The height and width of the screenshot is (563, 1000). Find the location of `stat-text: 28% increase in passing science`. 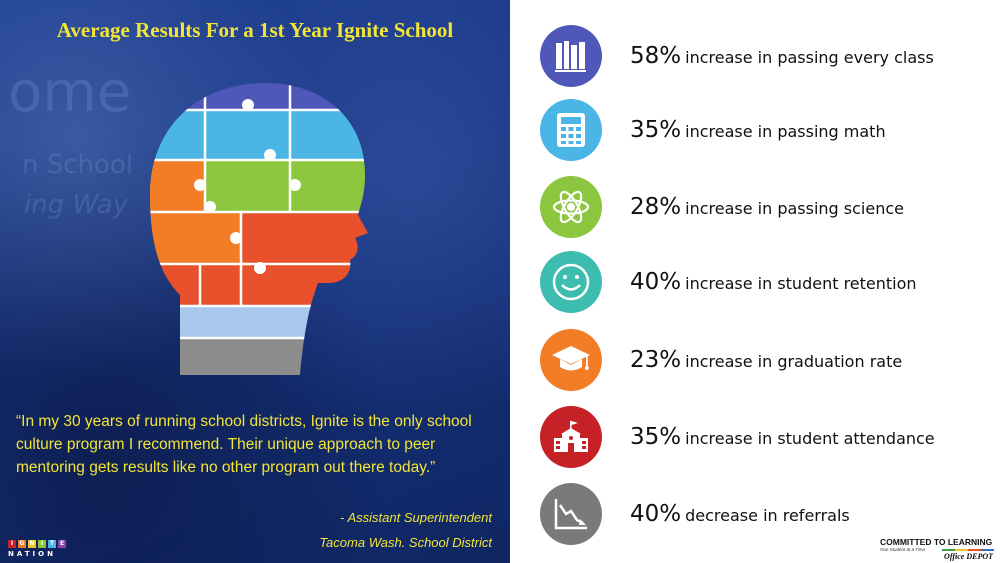

stat-text: 28% increase in passing science is located at coordinates (767, 207).